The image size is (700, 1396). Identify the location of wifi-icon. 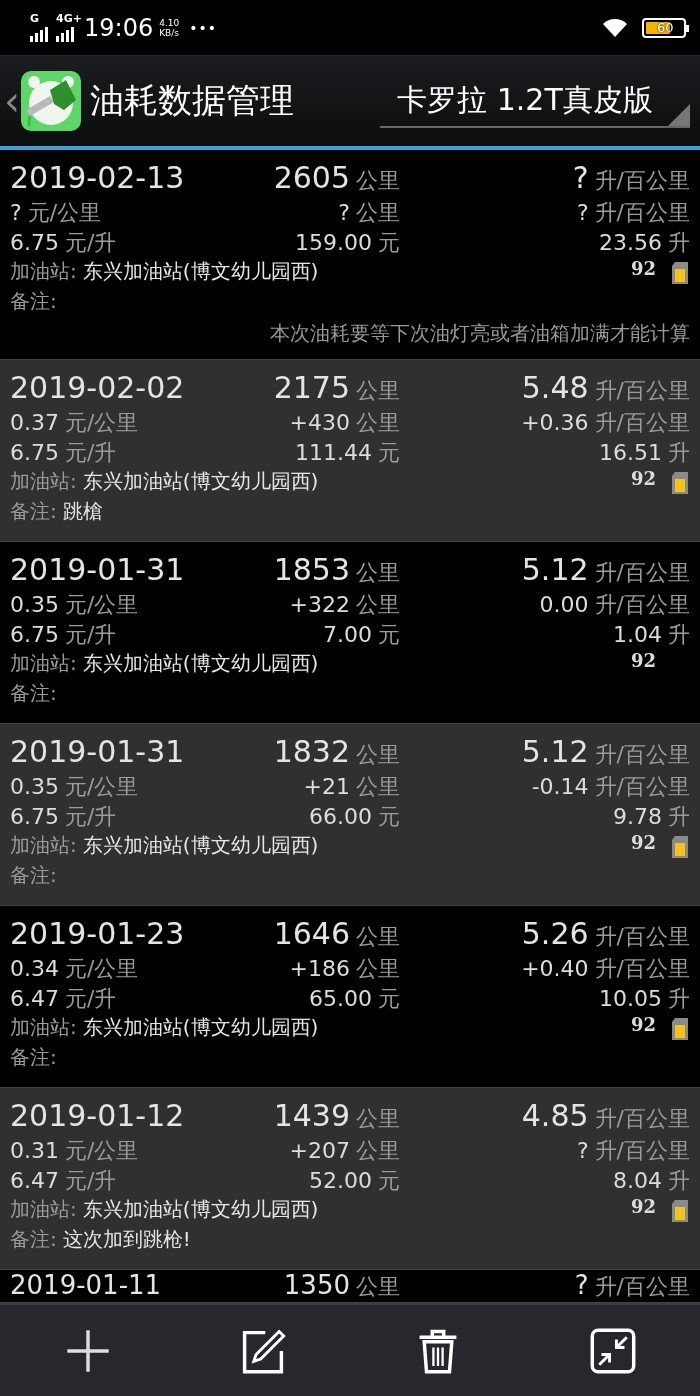
(615, 27).